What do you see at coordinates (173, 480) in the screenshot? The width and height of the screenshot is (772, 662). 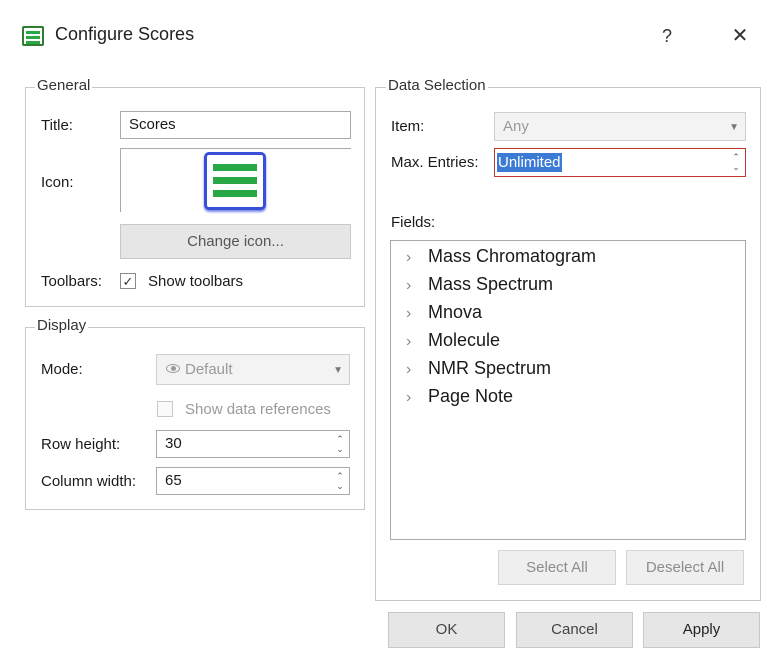 I see `column-width-value: 65` at bounding box center [173, 480].